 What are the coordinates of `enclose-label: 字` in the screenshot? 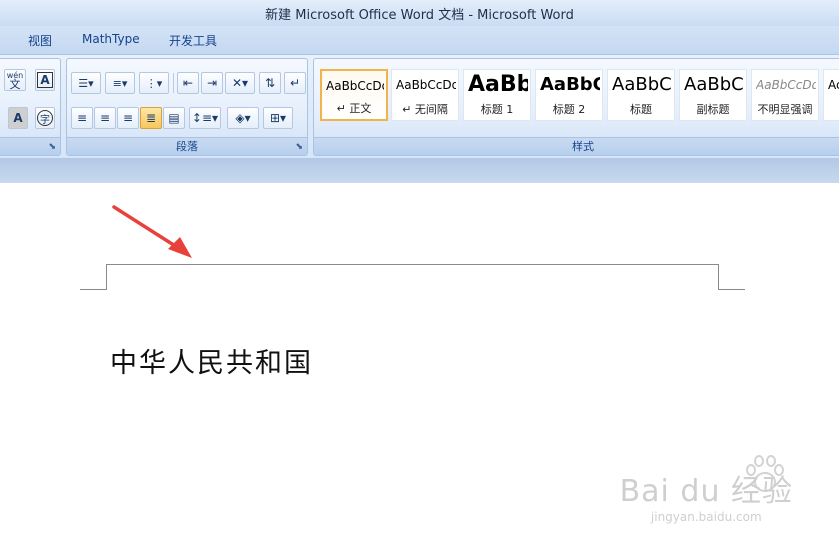 It's located at (45, 118).